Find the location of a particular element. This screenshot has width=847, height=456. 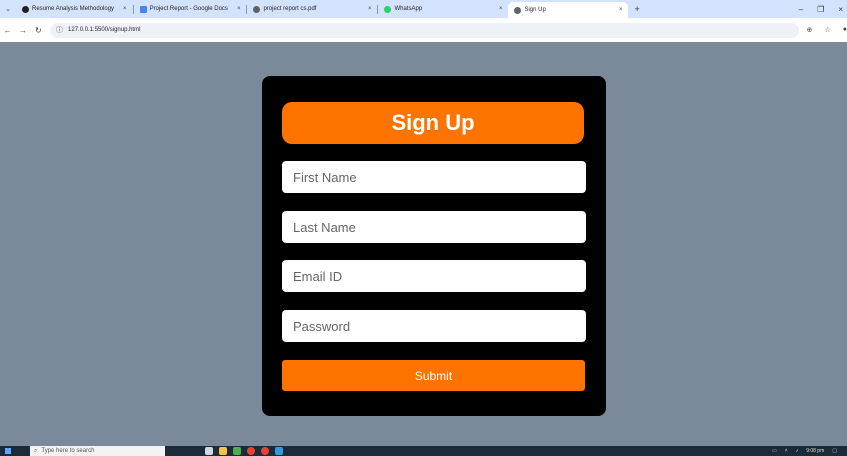

back-icon: ← is located at coordinates (7, 30).